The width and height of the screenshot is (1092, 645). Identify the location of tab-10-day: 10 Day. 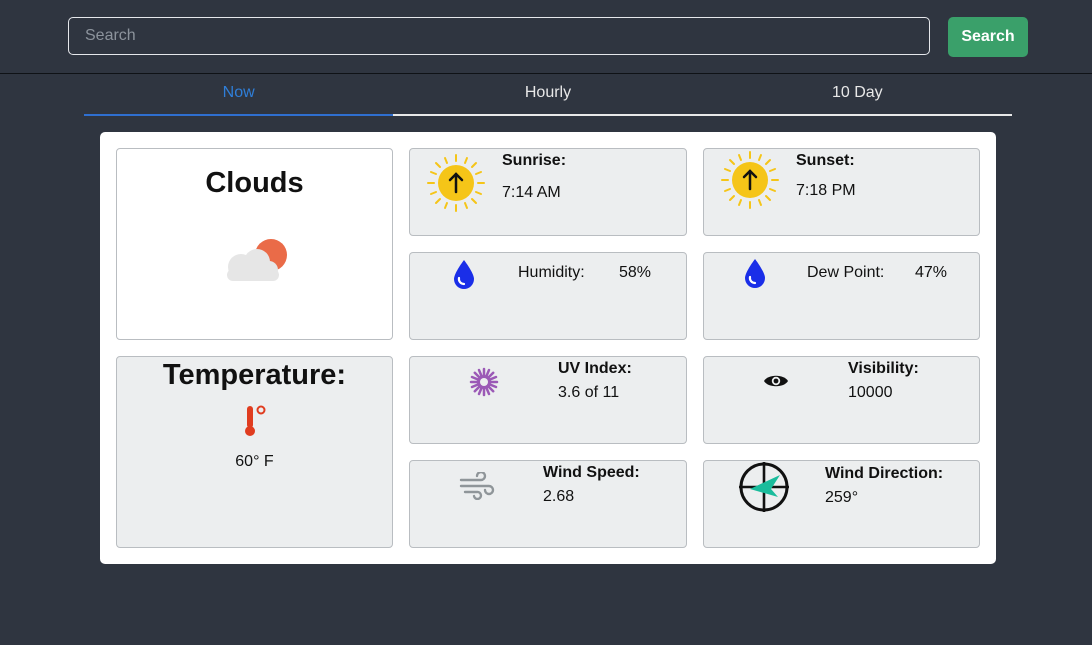
(857, 95).